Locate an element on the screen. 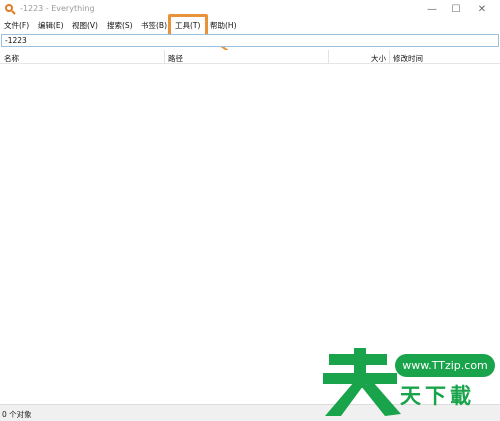  minimize-icon: — is located at coordinates (432, 9).